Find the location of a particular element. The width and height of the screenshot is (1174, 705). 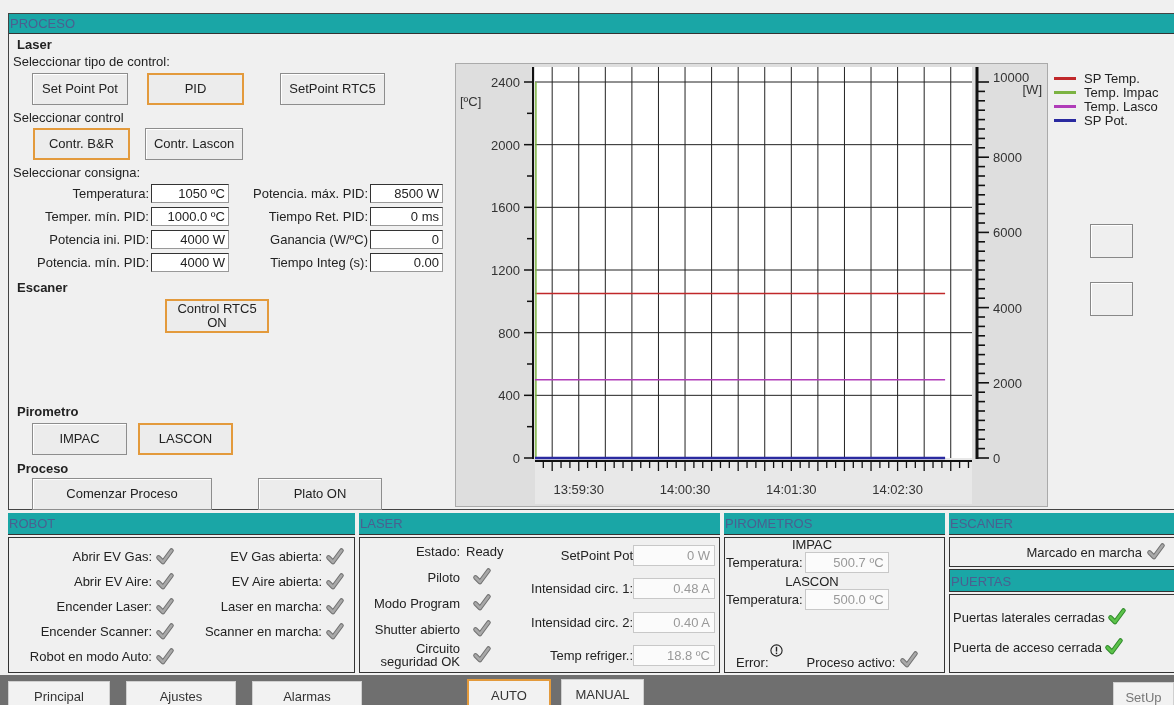

field-label: Temperatura: is located at coordinates (110, 193).